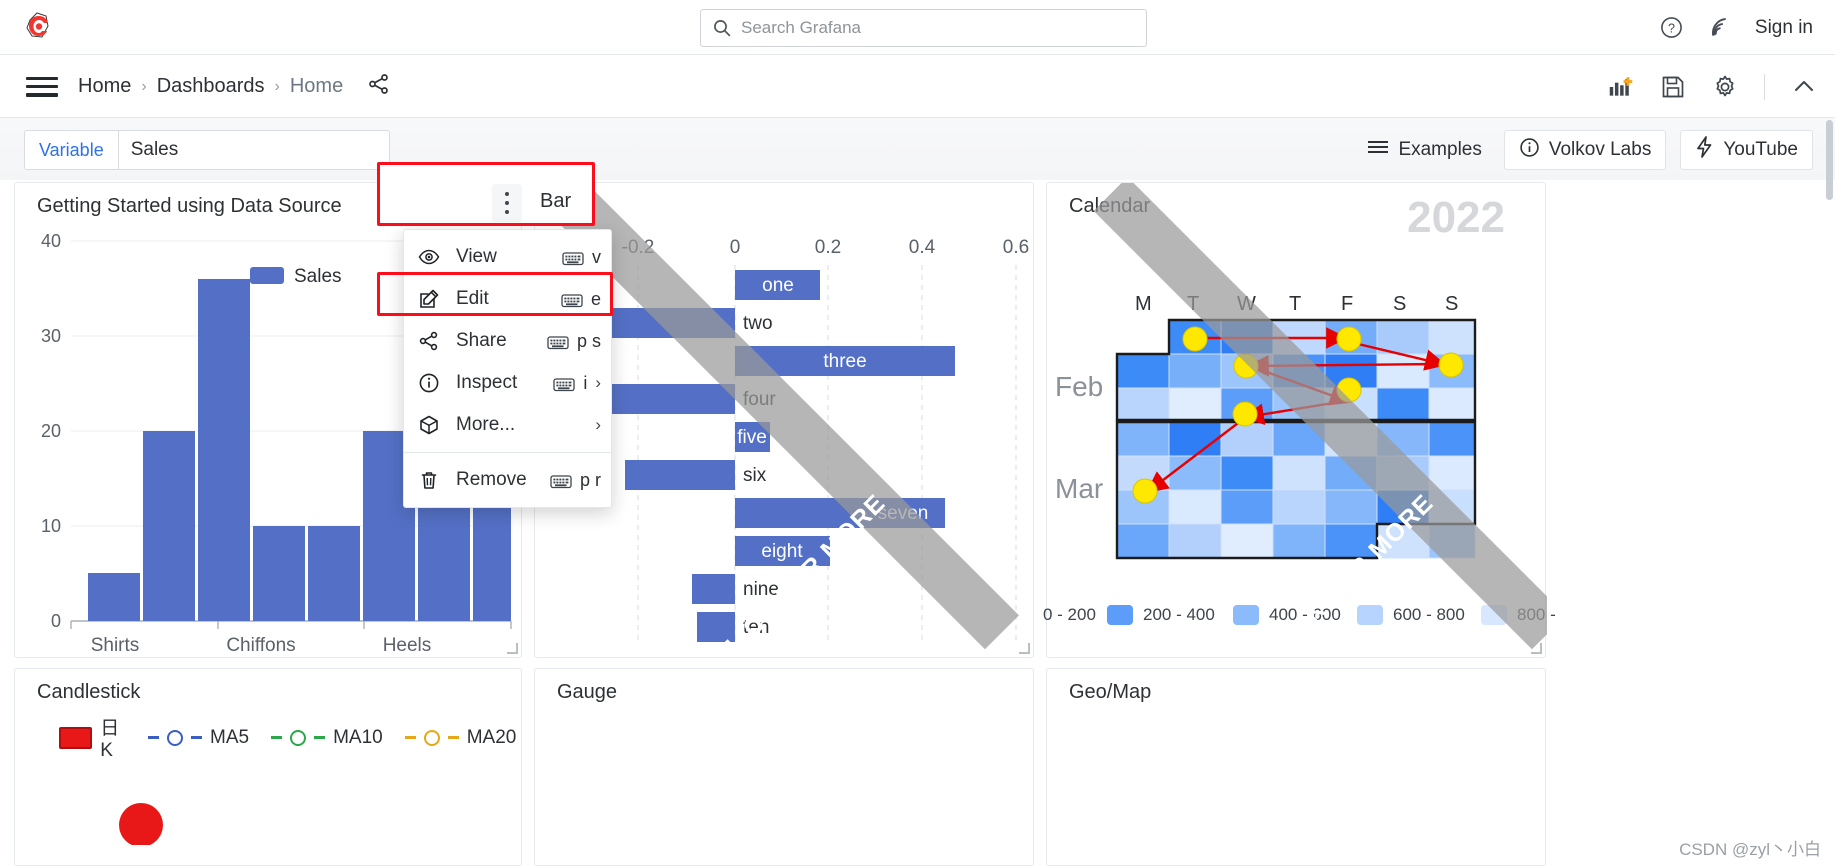 This screenshot has width=1835, height=866. What do you see at coordinates (51, 431) in the screenshot?
I see `svg-text: 20` at bounding box center [51, 431].